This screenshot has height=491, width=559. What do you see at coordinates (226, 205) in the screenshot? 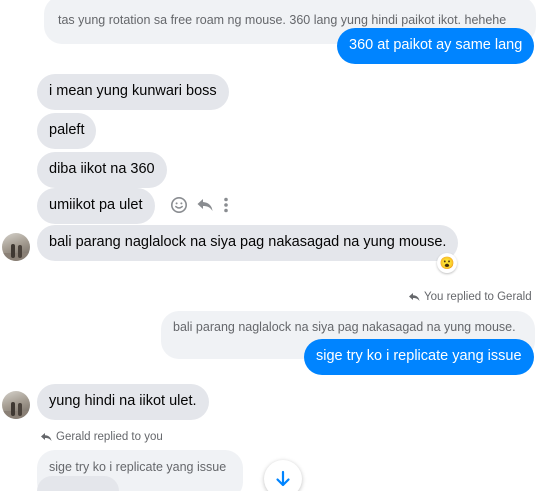
I see `more-vertical-icon` at bounding box center [226, 205].